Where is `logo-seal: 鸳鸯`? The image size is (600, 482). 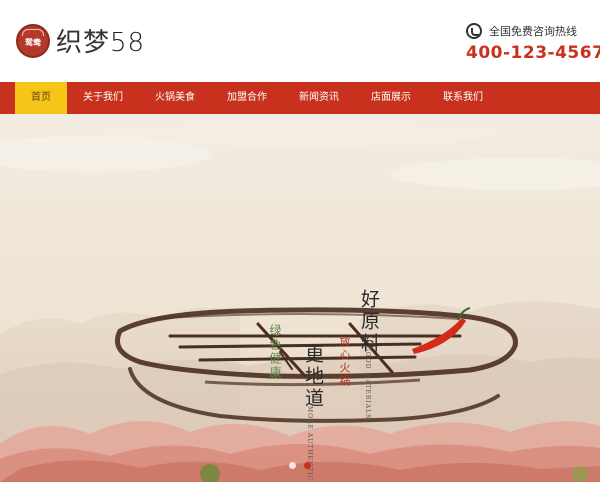
logo-seal: 鸳鸯 is located at coordinates (33, 40).